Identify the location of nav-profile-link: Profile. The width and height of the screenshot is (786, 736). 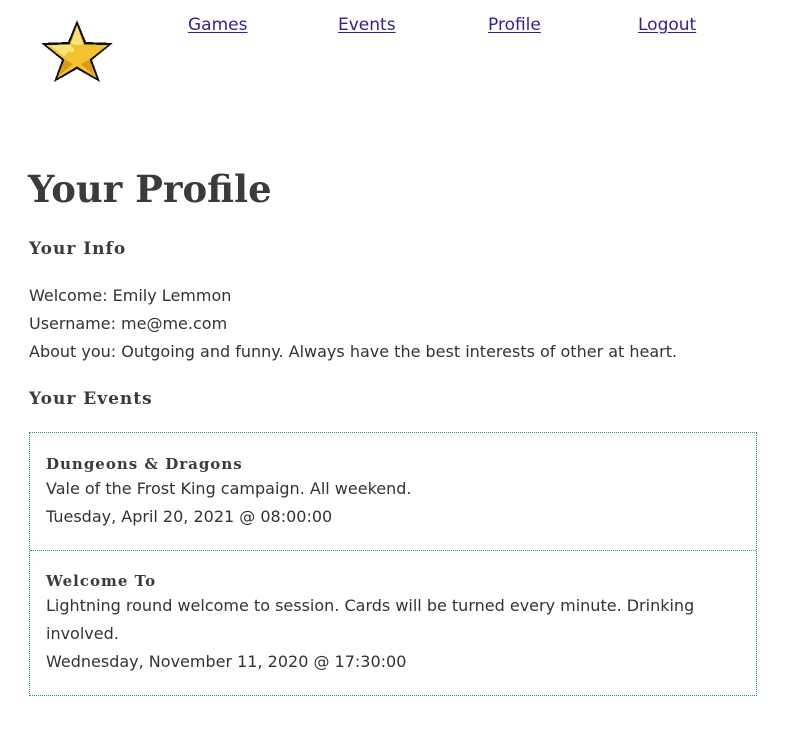
(514, 25).